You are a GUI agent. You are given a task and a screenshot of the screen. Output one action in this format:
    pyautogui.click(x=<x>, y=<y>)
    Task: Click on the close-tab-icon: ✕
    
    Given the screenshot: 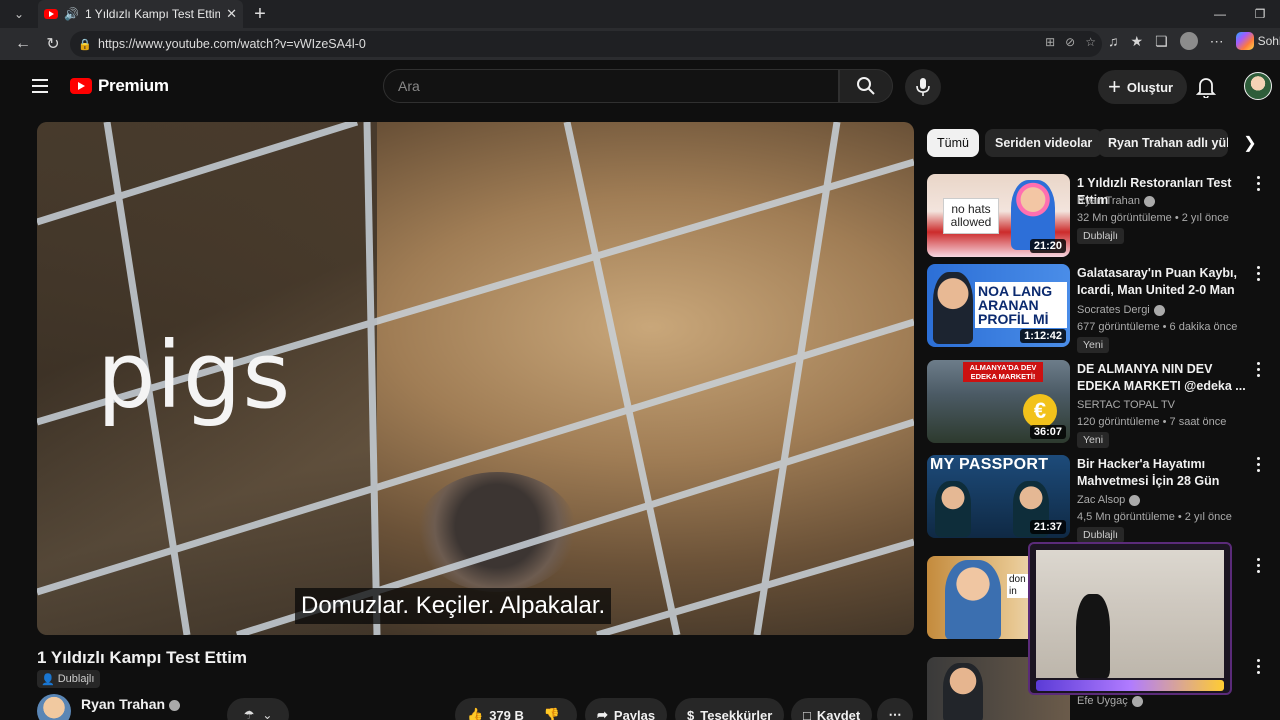 What is the action you would take?
    pyautogui.click(x=231, y=14)
    